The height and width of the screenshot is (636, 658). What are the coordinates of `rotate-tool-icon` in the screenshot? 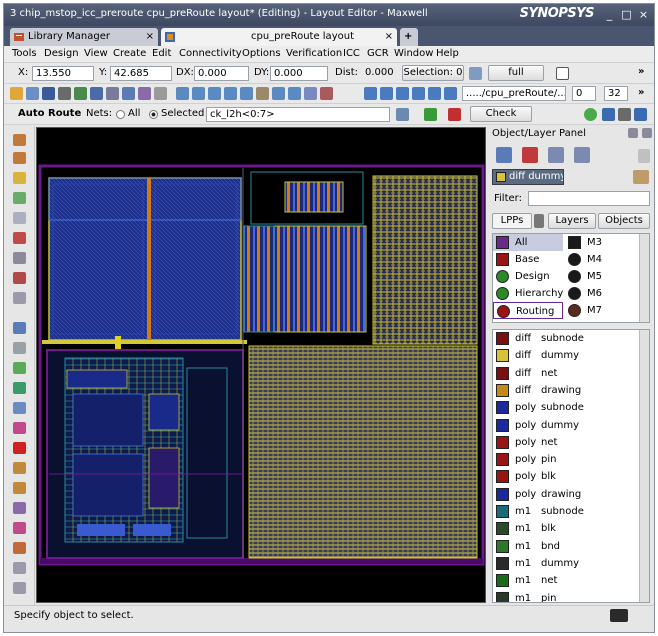 It's located at (19, 408).